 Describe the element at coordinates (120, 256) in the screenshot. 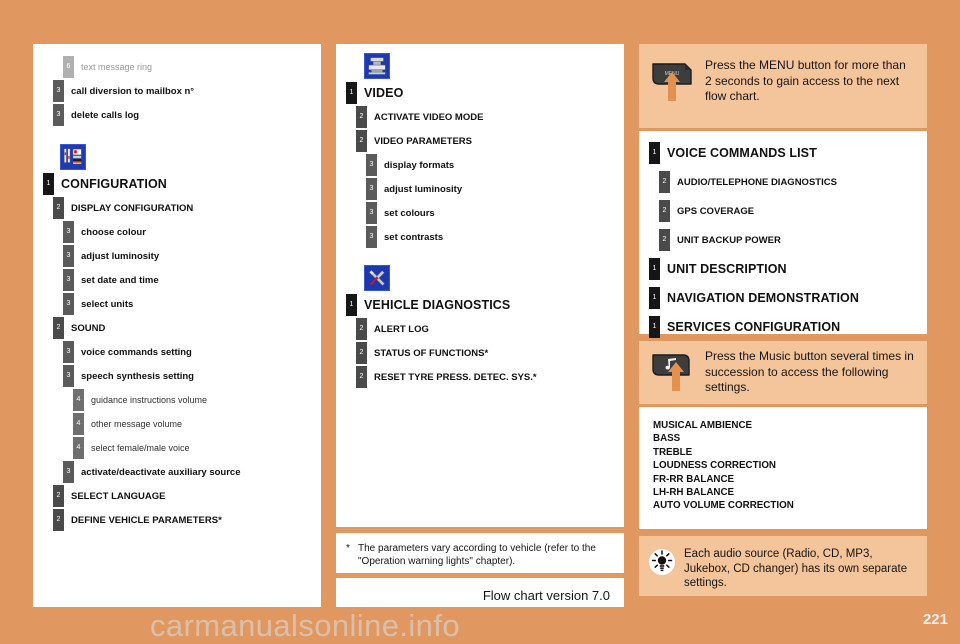

I see `flow-row-label: adjust luminosity` at that location.